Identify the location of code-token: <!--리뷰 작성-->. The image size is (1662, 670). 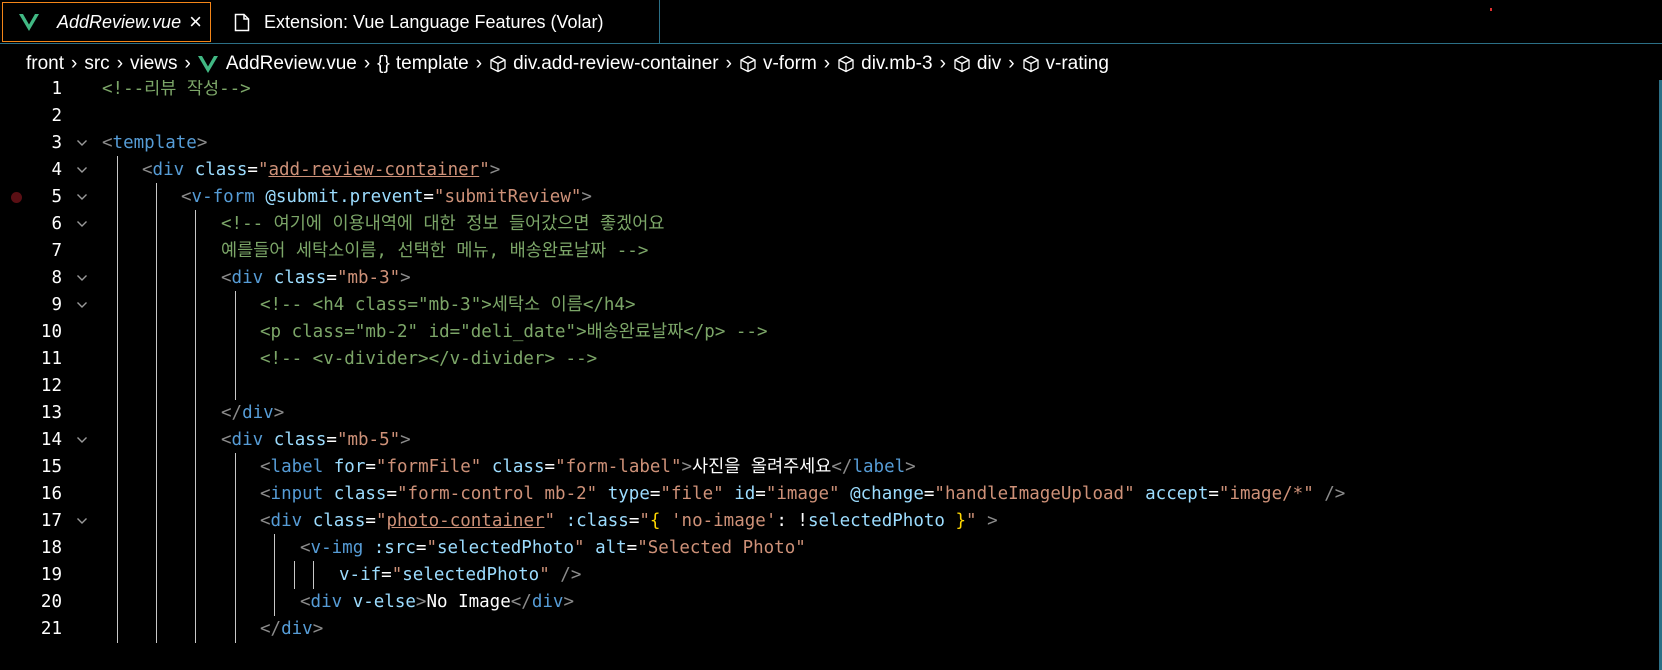
(176, 89).